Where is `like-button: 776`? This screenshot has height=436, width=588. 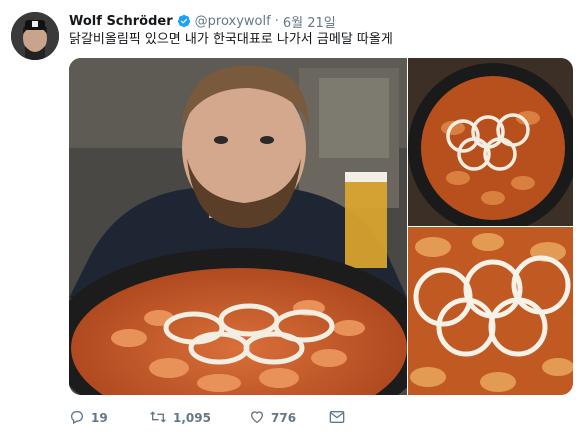
like-button: 776 is located at coordinates (289, 418).